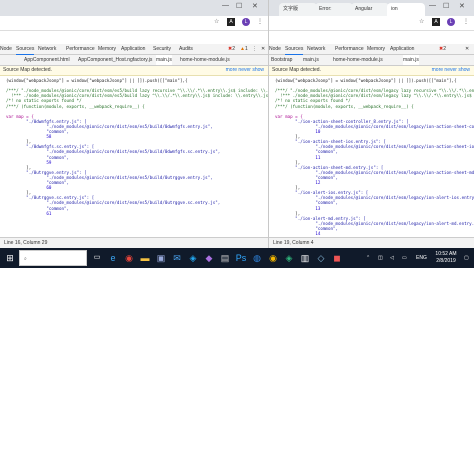 Image resolution: width=474 pixels, height=460 pixels. What do you see at coordinates (161, 258) in the screenshot?
I see `store-icon: ▣` at bounding box center [161, 258].